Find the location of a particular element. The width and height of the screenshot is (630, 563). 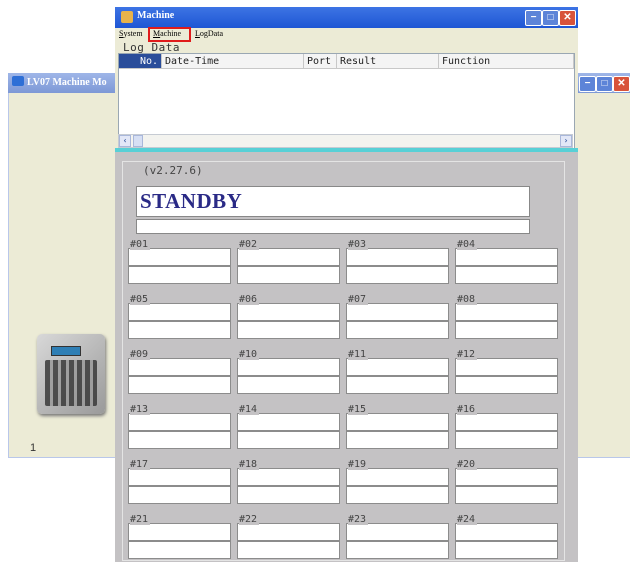

maximize-icon: □ is located at coordinates (550, 18).